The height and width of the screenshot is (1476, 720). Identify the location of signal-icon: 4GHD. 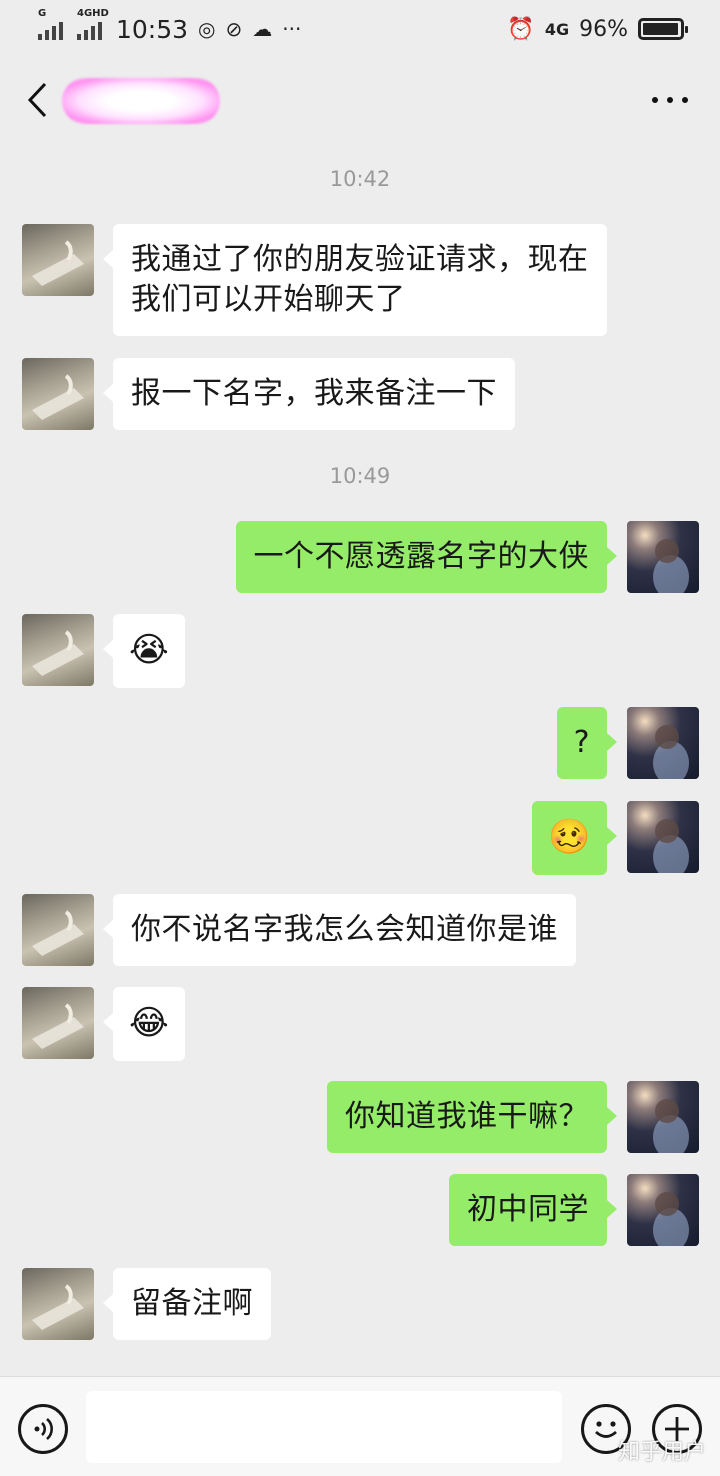
(93, 24).